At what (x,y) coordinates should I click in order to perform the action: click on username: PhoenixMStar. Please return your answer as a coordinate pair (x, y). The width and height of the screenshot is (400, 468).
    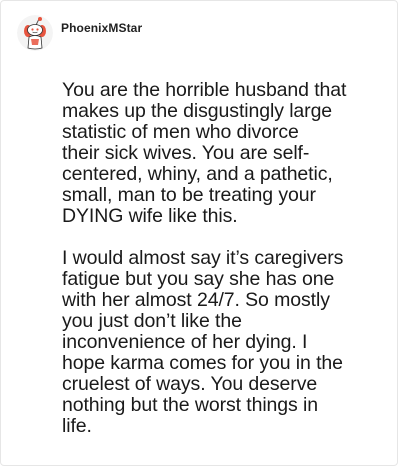
    Looking at the image, I should click on (101, 28).